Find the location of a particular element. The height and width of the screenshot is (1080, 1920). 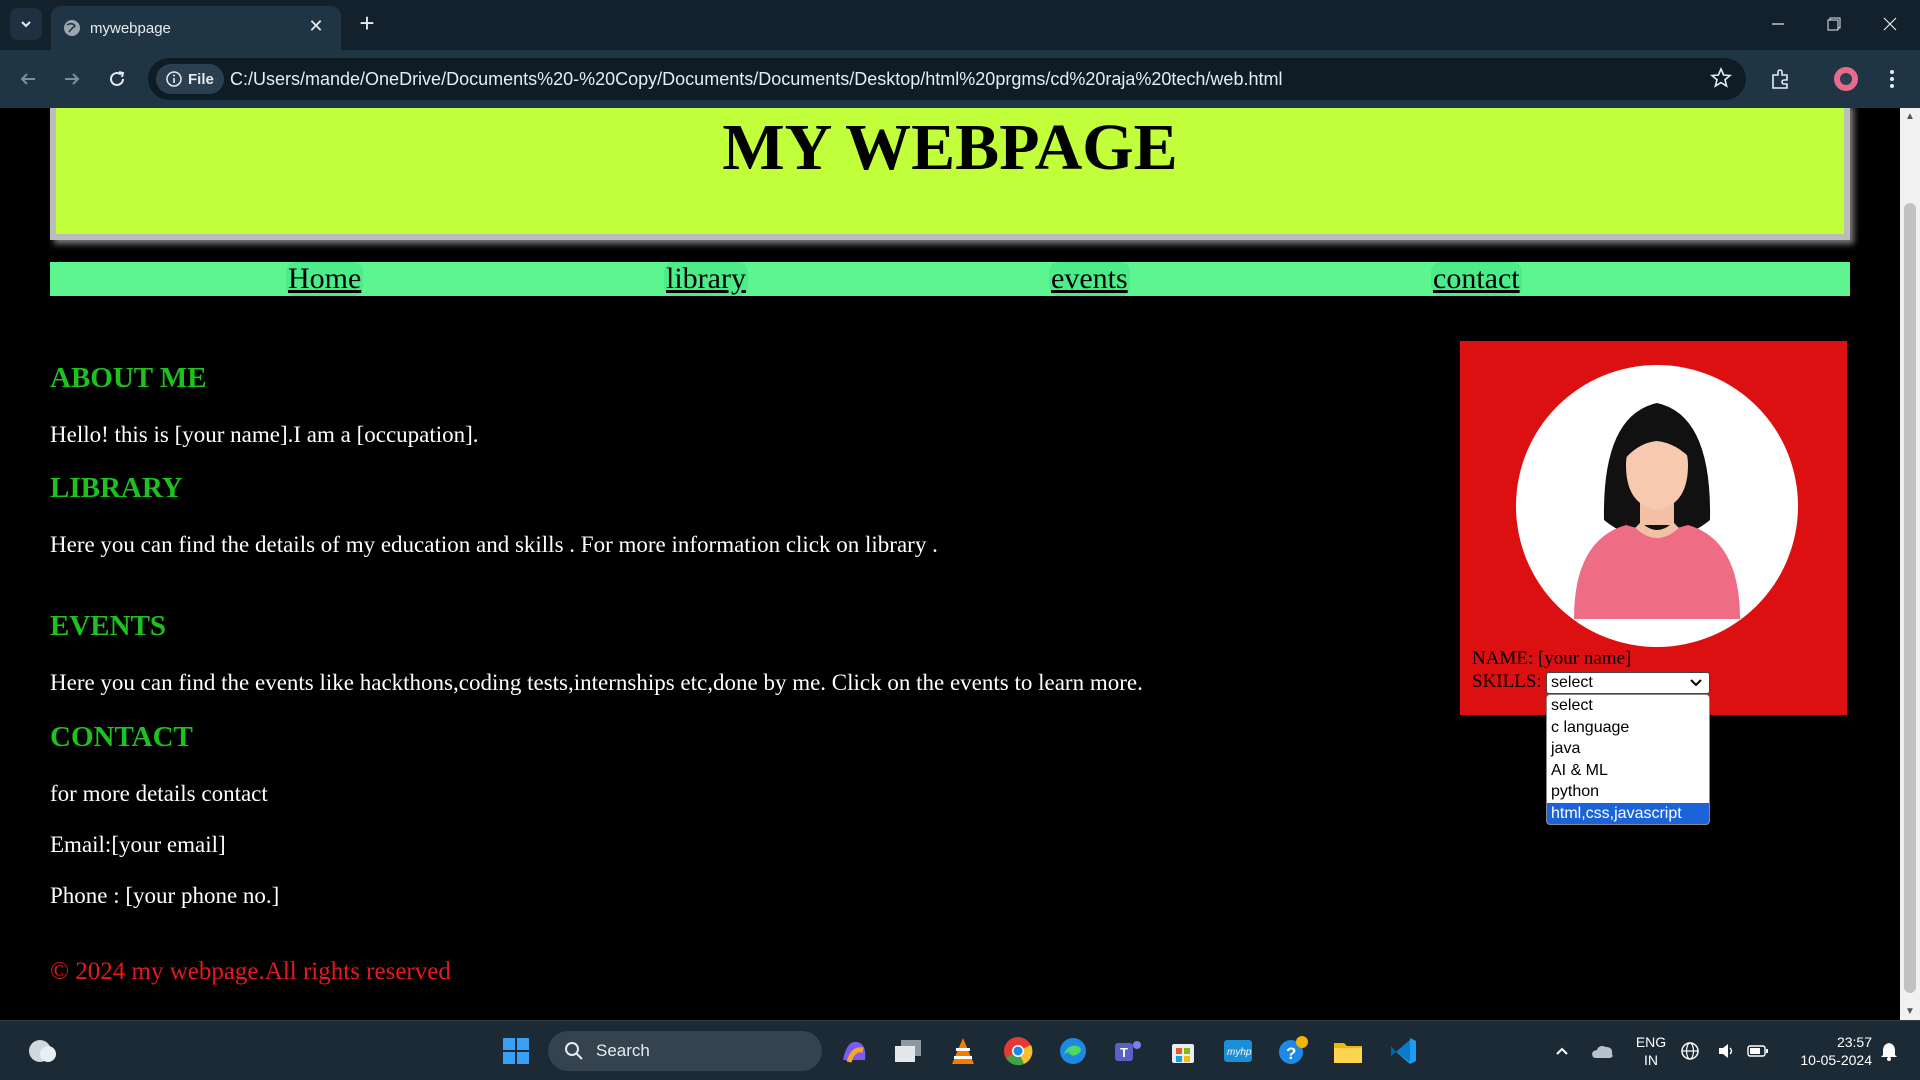

footer-copyright: © 2024 my webpage.All rights reserved is located at coordinates (250, 971).